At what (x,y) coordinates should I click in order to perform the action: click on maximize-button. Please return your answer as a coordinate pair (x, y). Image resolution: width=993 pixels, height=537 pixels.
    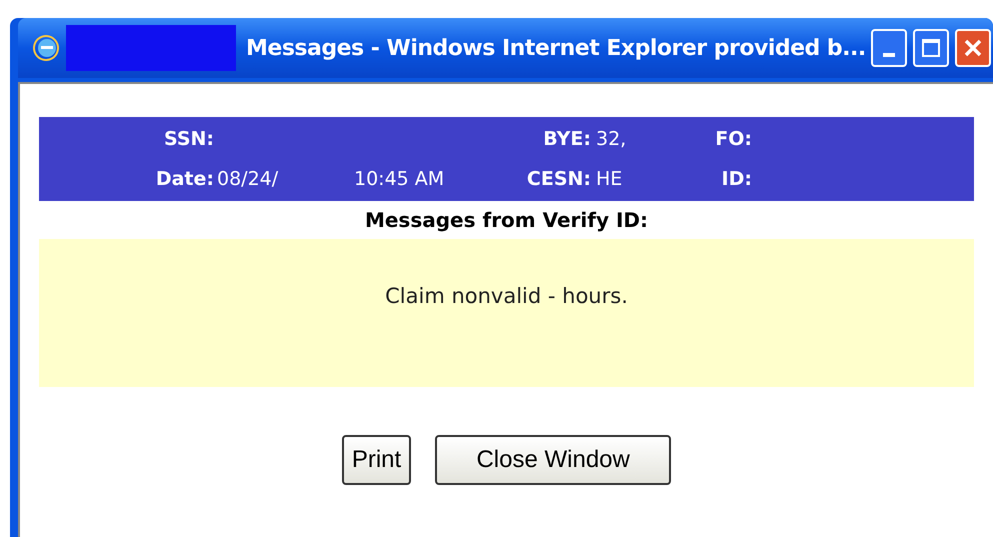
    Looking at the image, I should click on (931, 48).